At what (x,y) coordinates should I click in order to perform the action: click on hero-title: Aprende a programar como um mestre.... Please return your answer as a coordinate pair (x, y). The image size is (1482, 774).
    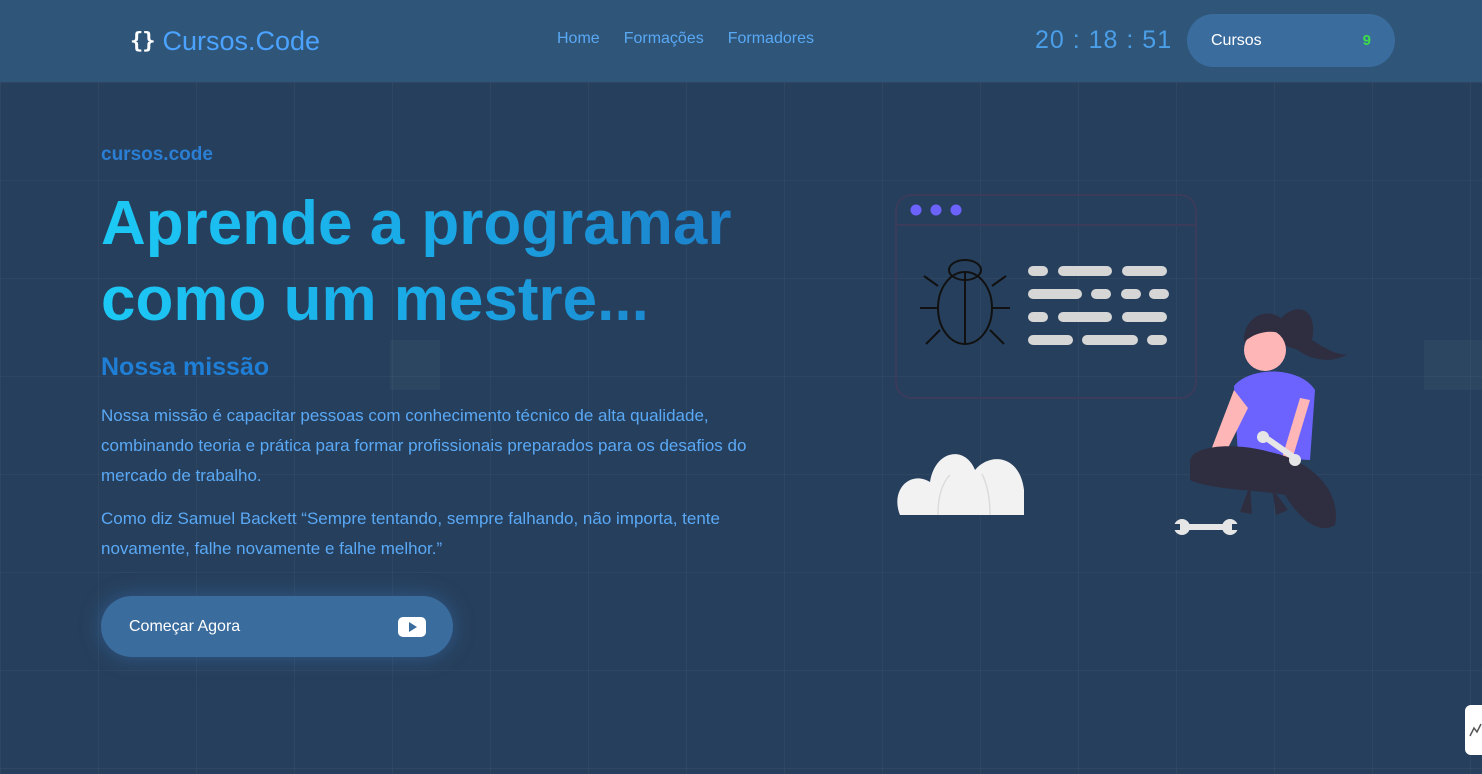
    Looking at the image, I should click on (461, 262).